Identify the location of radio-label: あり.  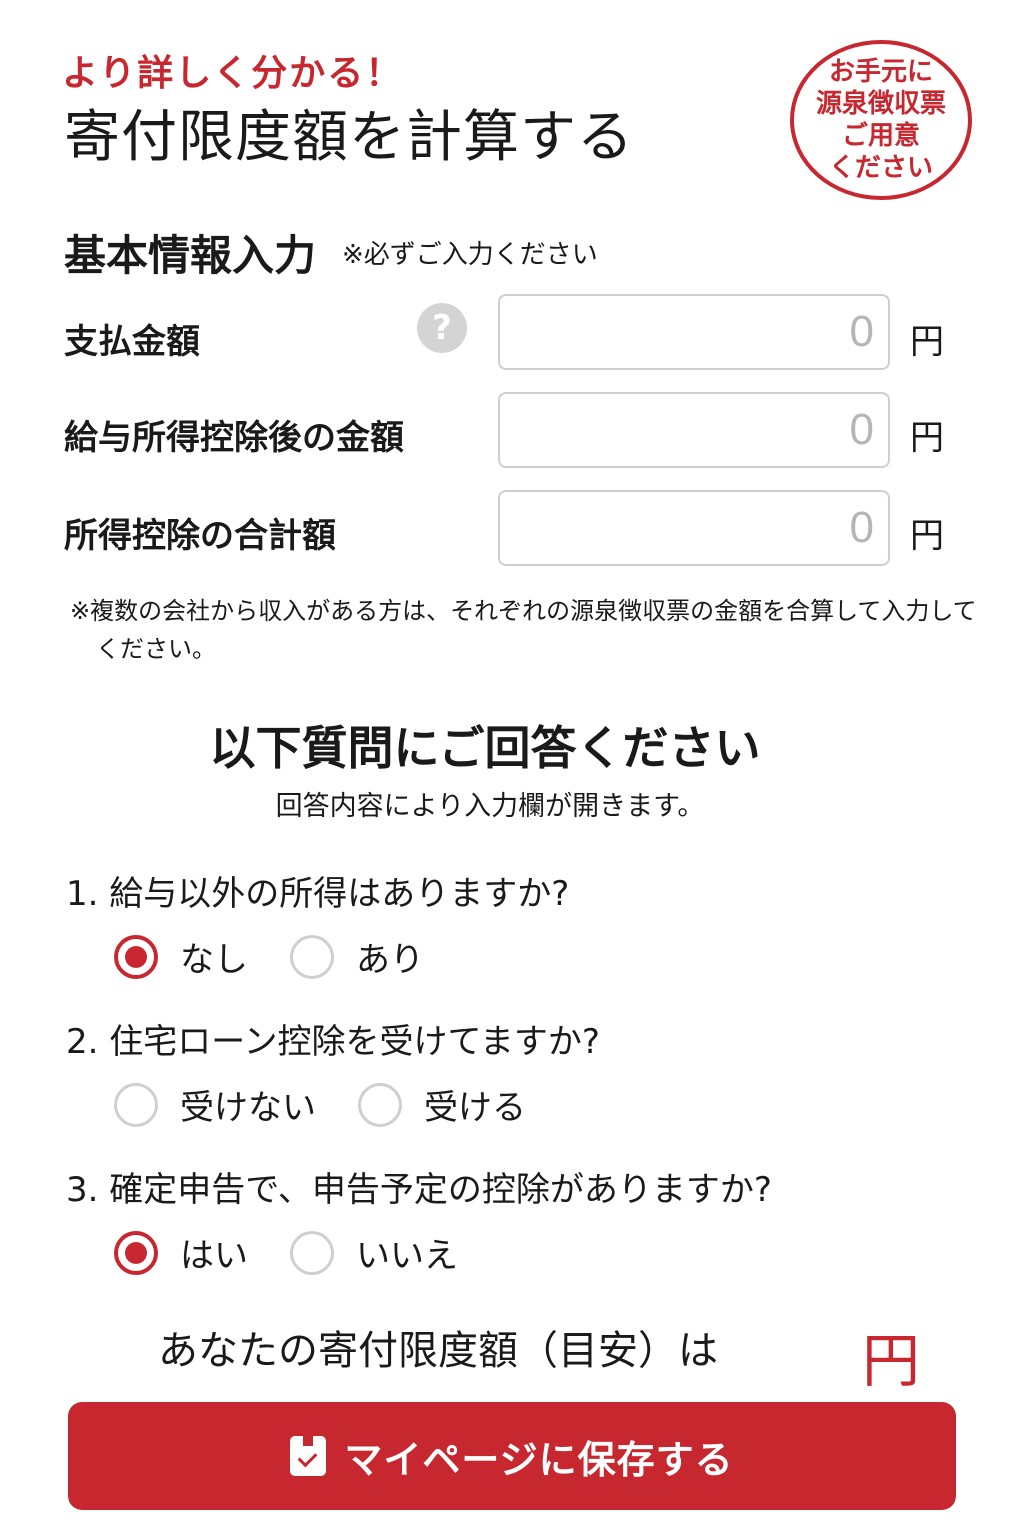
(390, 960).